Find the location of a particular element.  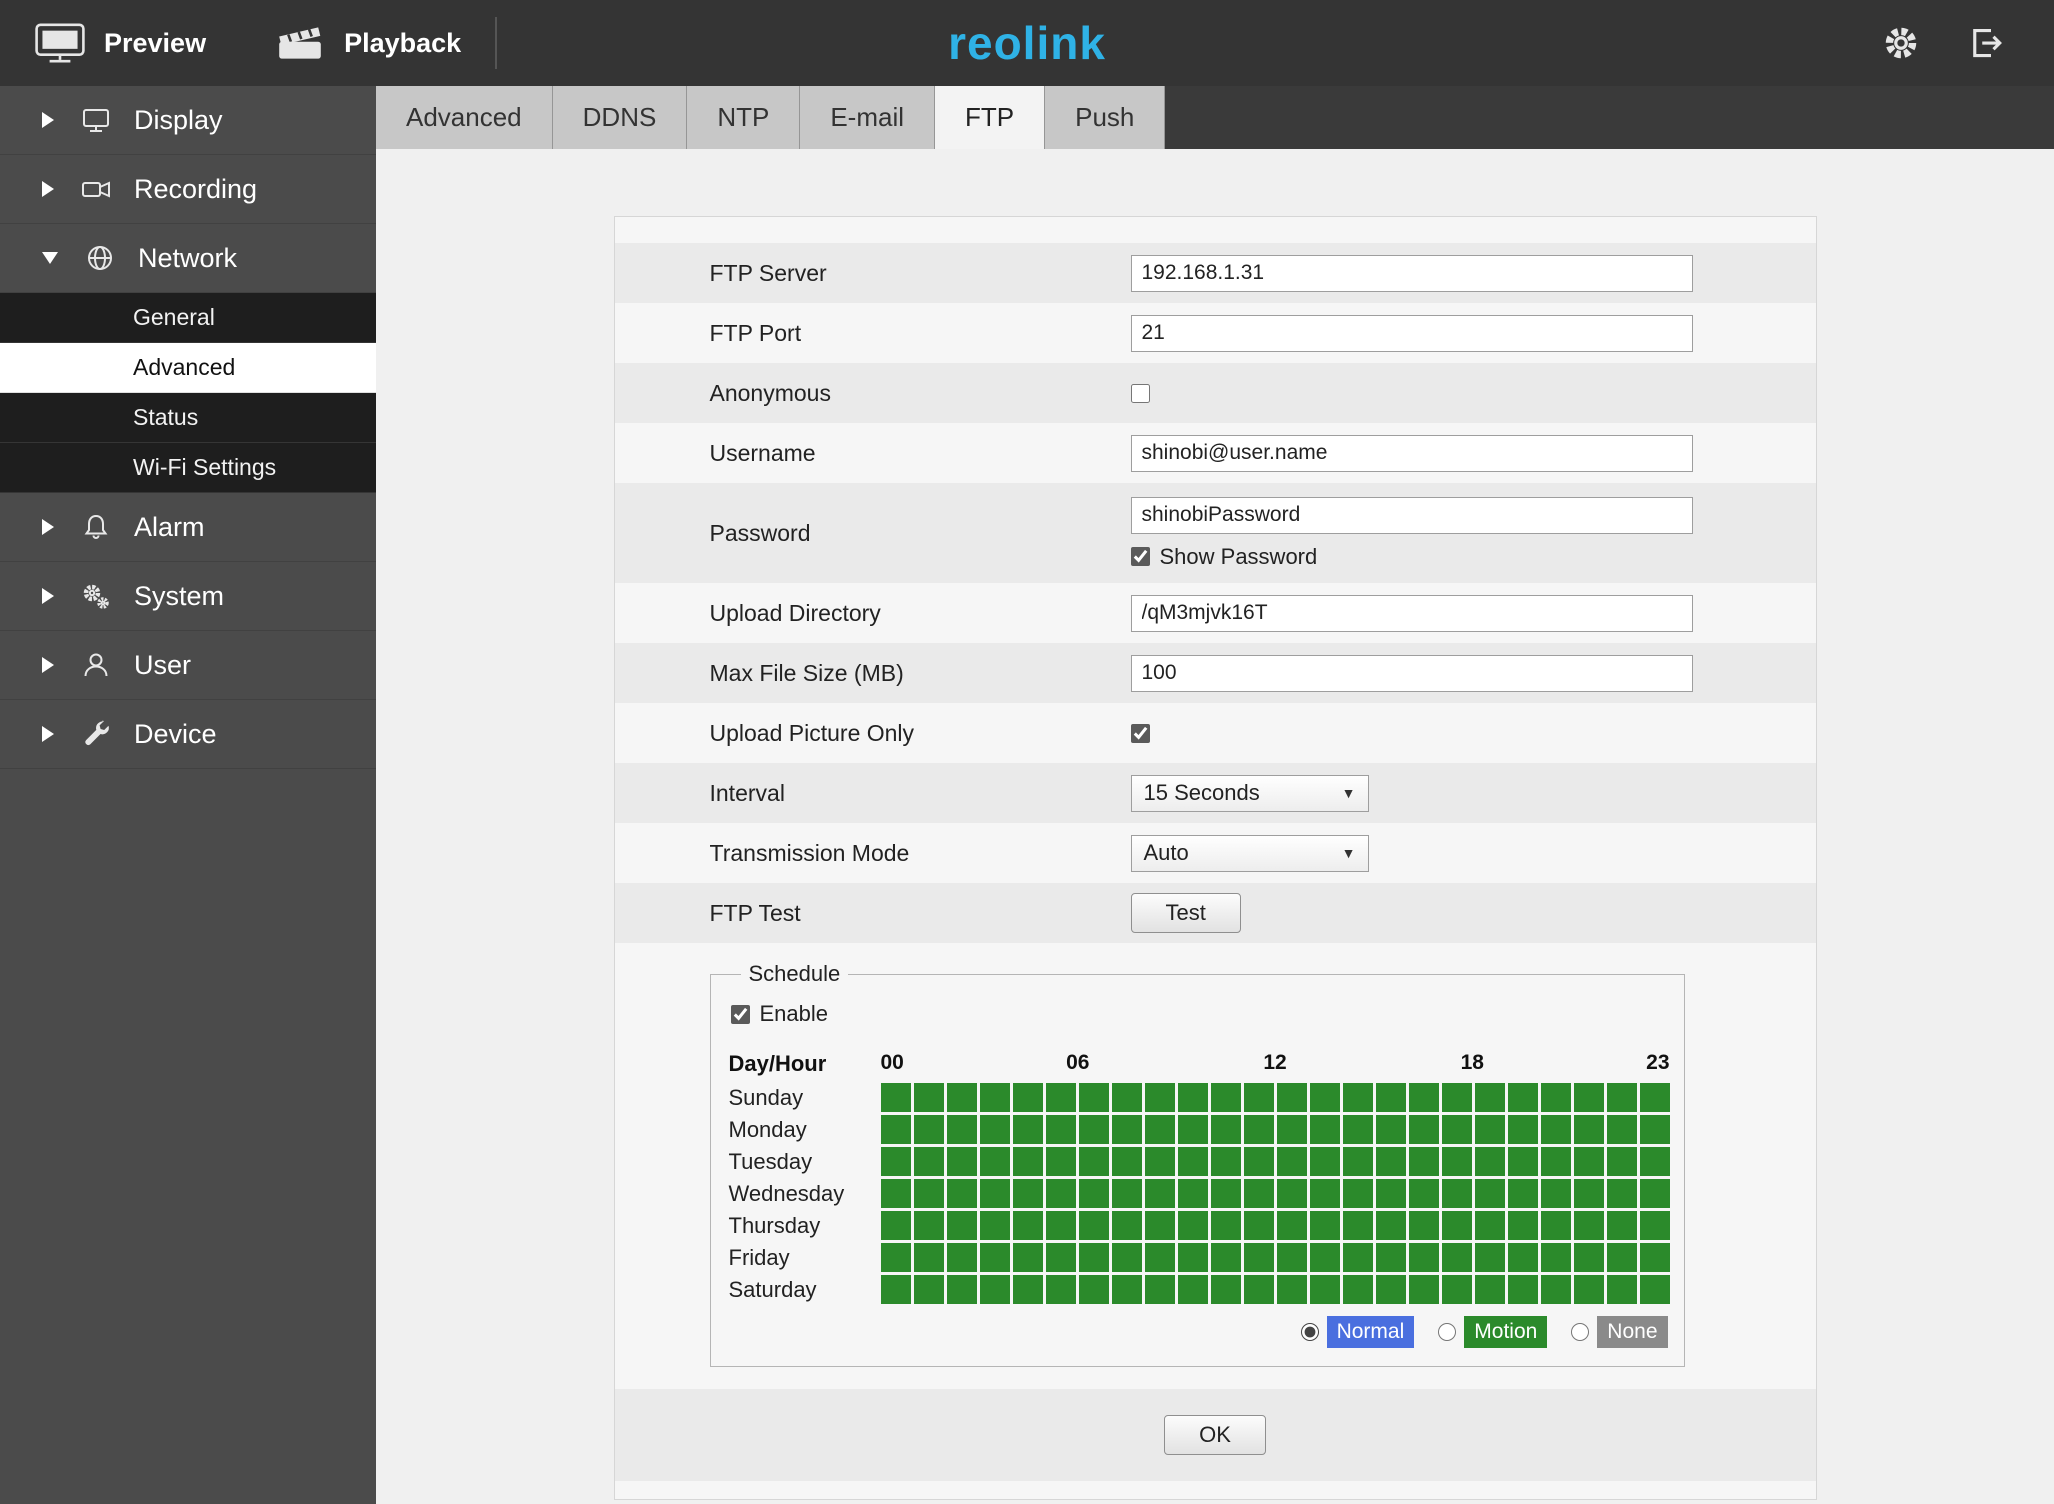

tab-ddns: DDNS is located at coordinates (620, 117).